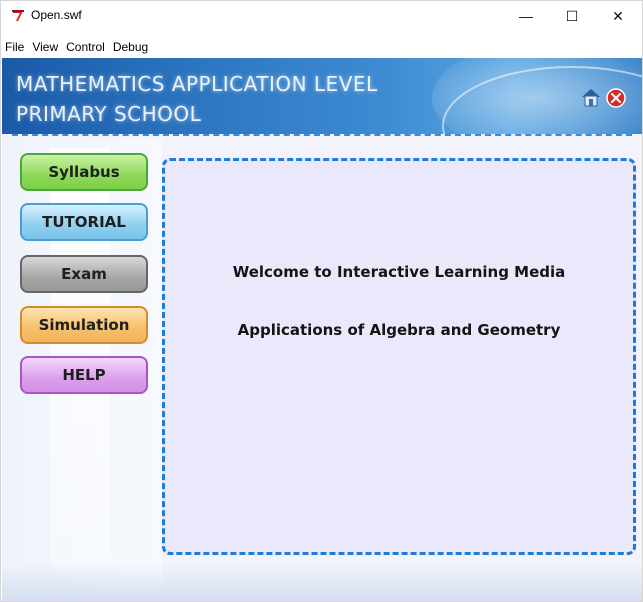 This screenshot has height=602, width=643. I want to click on simulation-button: Simulation, so click(84, 325).